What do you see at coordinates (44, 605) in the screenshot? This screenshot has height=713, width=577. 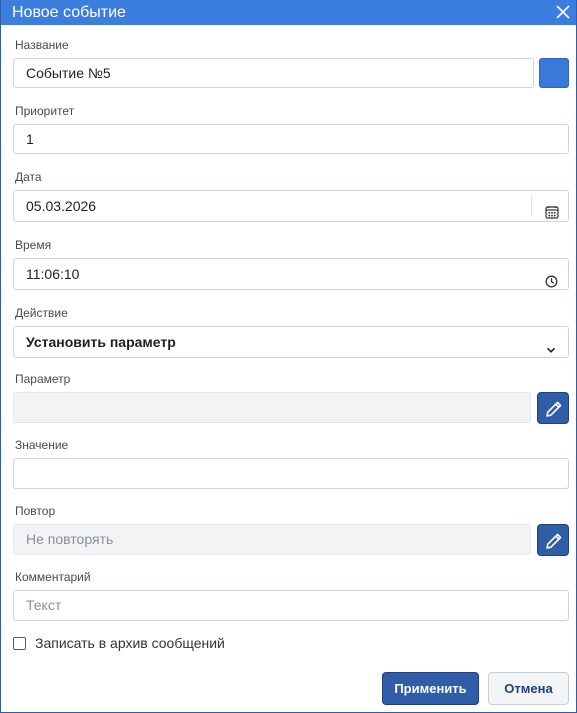 I see `comment-placeholder: Текст` at bounding box center [44, 605].